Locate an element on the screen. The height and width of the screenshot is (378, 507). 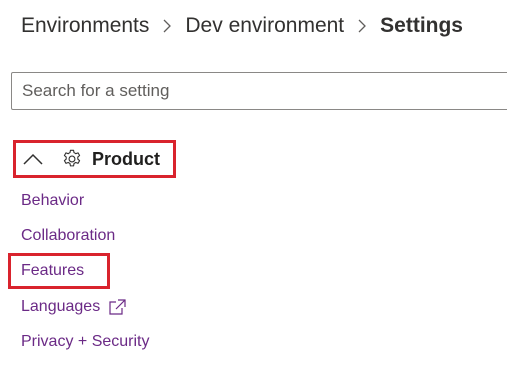
open-external-icon is located at coordinates (117, 307).